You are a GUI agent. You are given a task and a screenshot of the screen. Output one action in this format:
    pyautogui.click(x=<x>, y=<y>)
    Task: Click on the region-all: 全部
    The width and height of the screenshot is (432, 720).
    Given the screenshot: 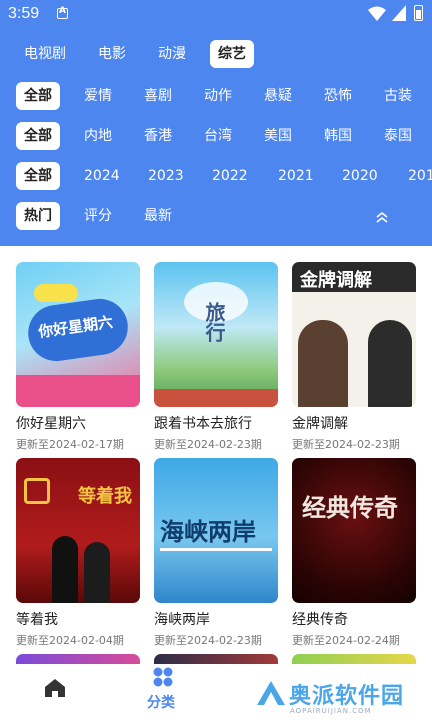 What is the action you would take?
    pyautogui.click(x=38, y=136)
    